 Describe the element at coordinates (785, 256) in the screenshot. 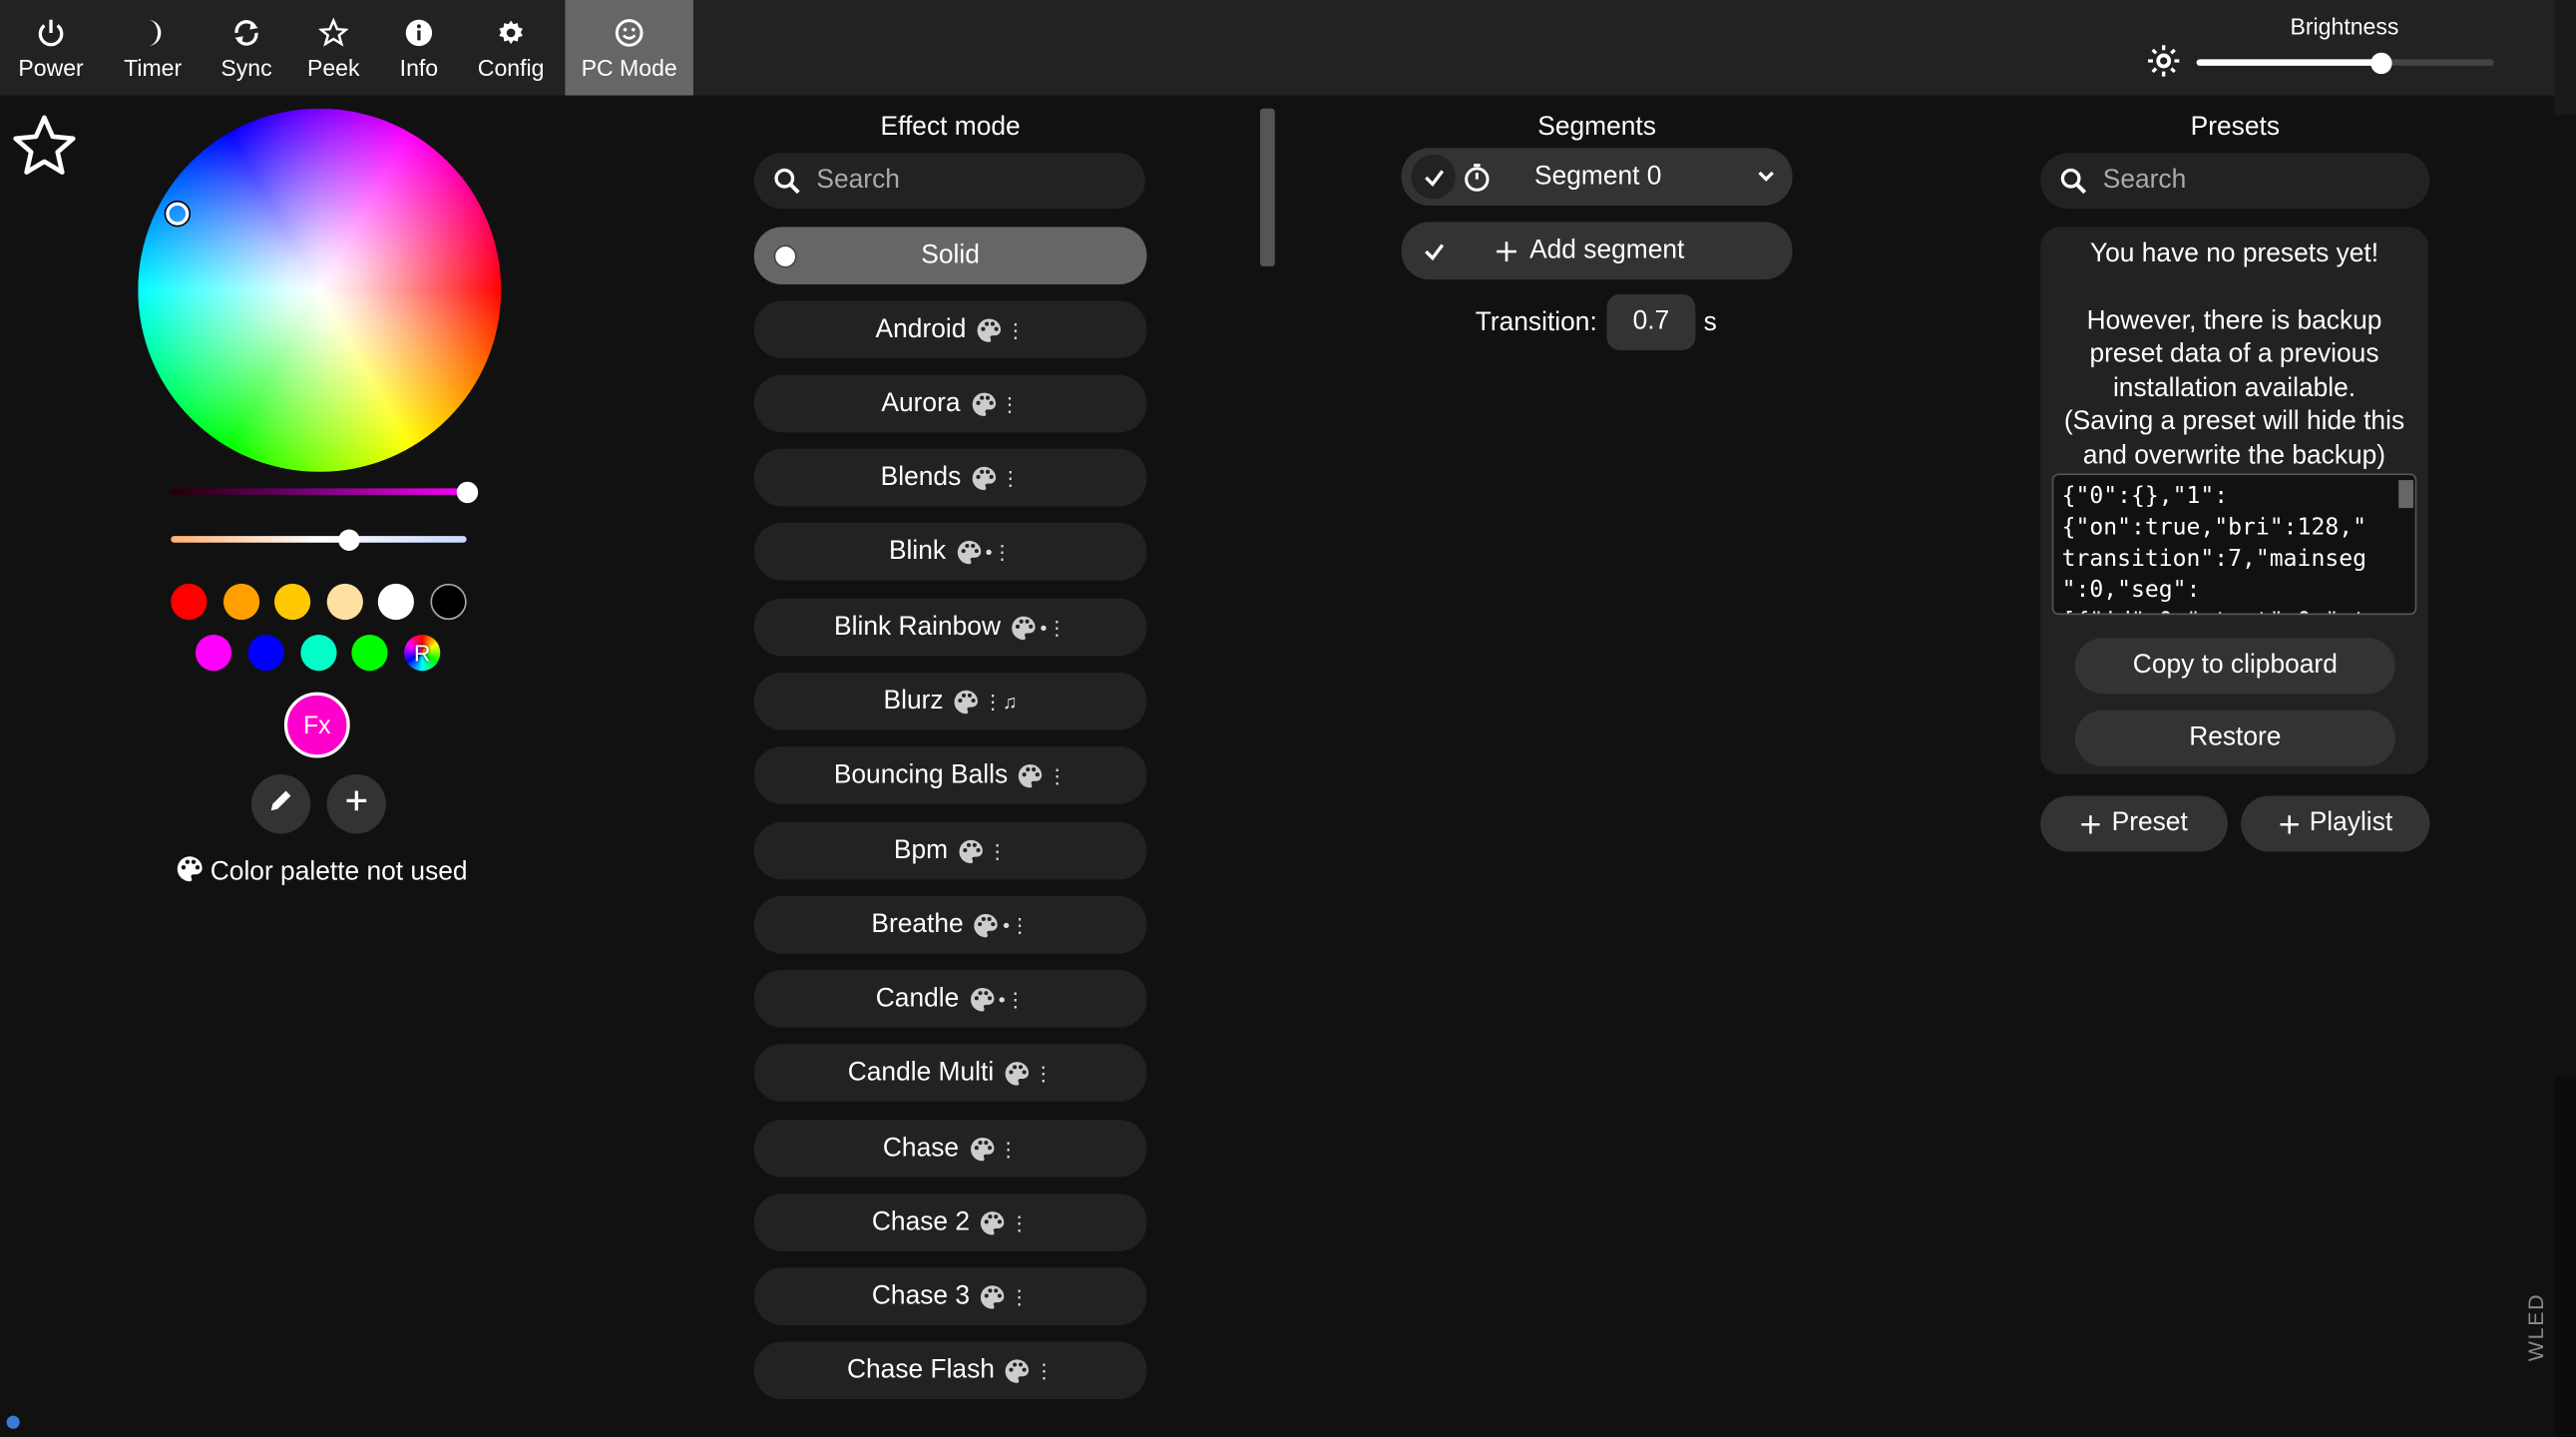

I see `effect-radio` at that location.